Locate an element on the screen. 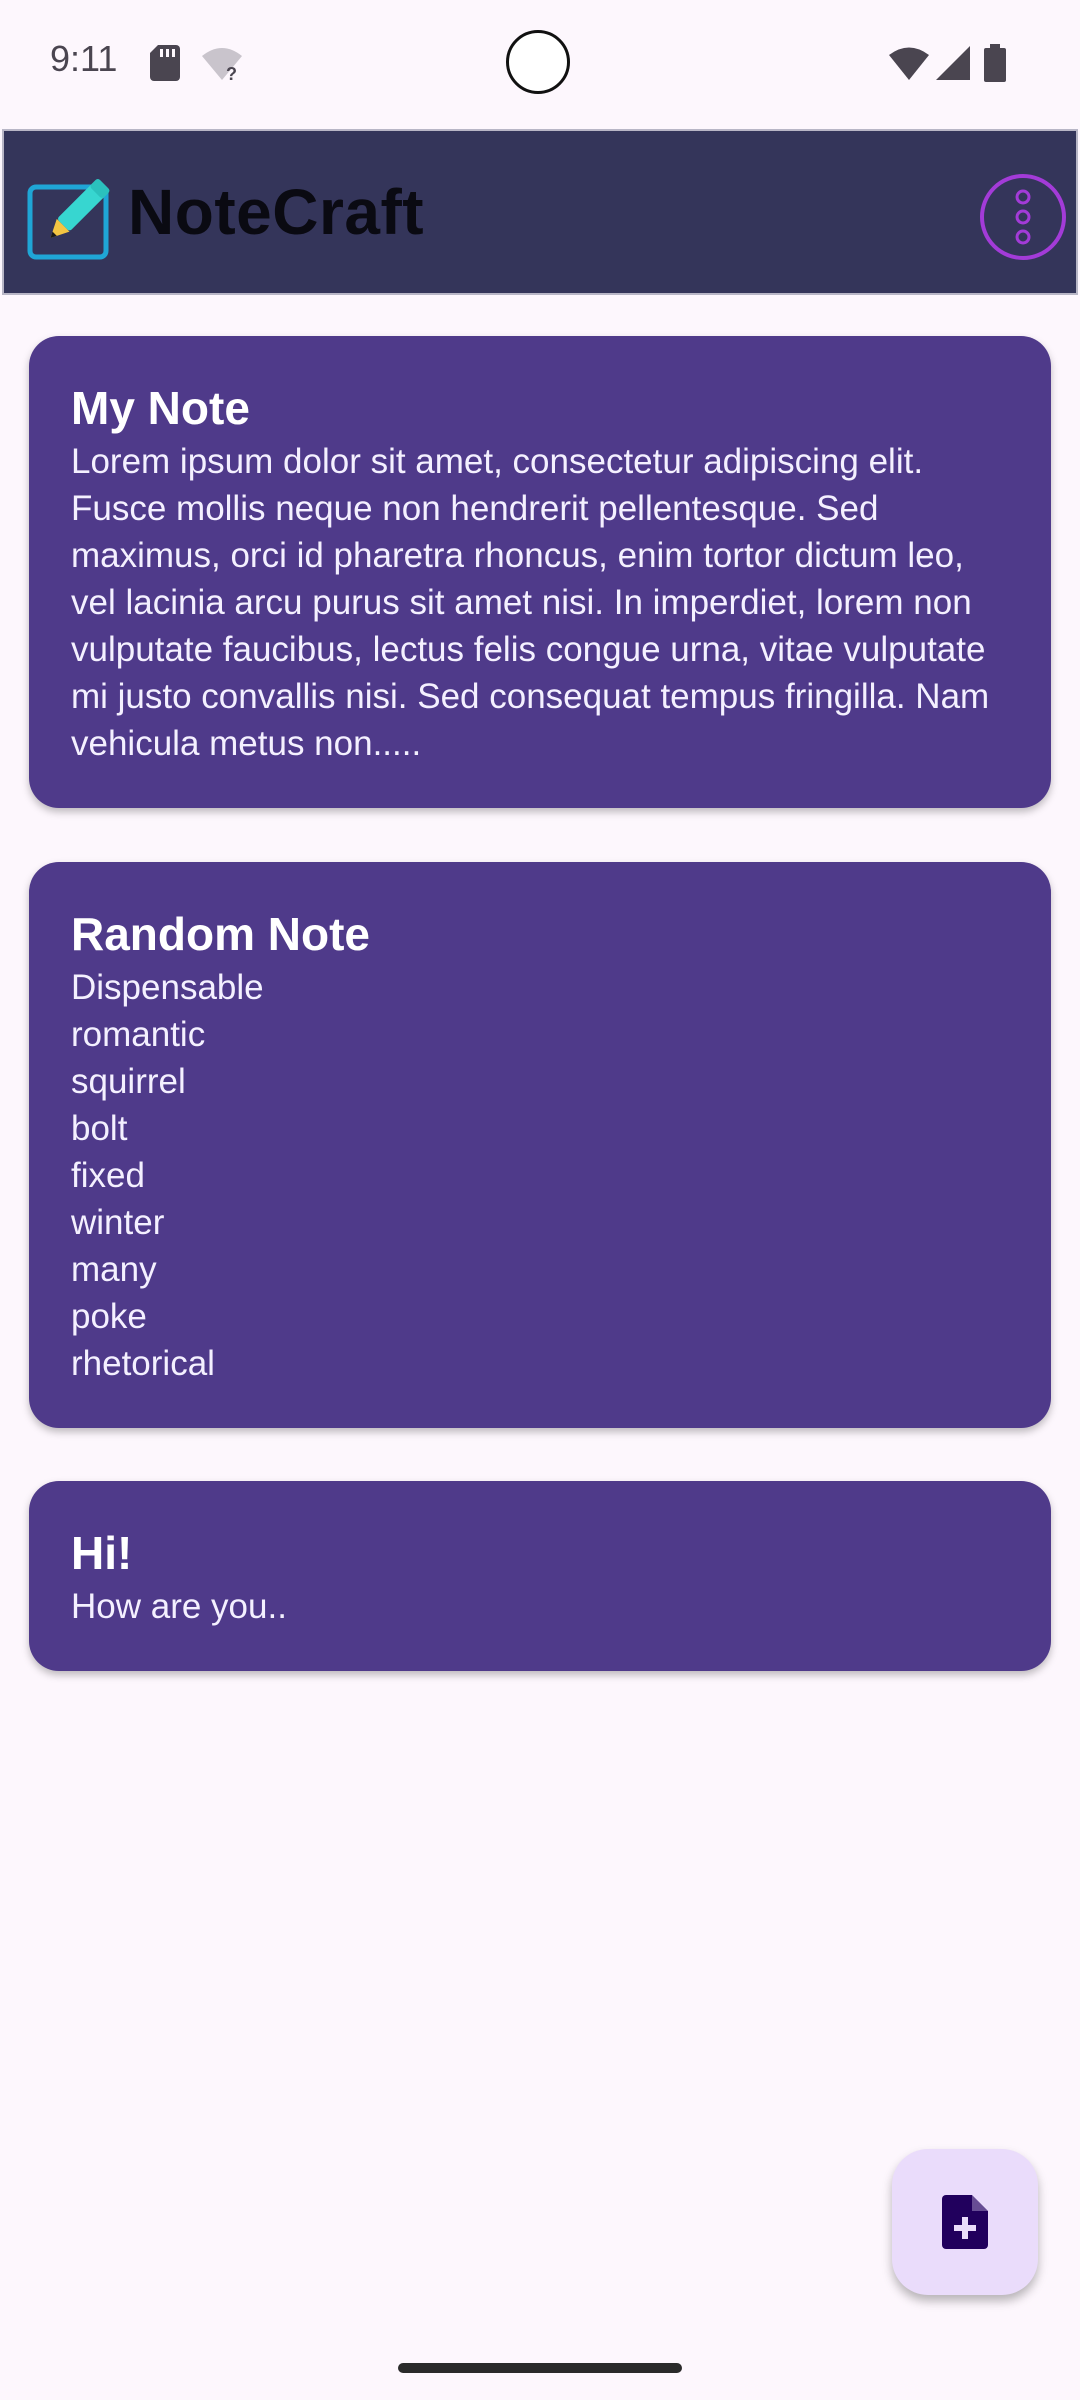 The image size is (1080, 2400). note-title: My Note is located at coordinates (160, 408).